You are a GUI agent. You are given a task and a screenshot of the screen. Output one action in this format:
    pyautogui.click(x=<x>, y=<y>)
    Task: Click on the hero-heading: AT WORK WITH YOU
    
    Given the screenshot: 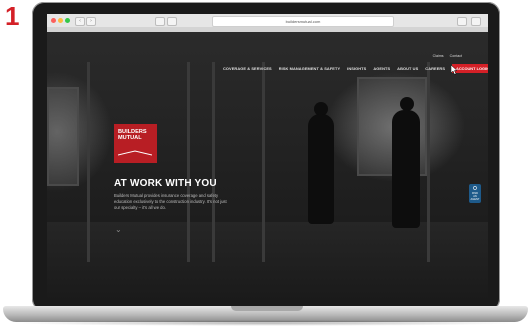 What is the action you would take?
    pyautogui.click(x=165, y=183)
    